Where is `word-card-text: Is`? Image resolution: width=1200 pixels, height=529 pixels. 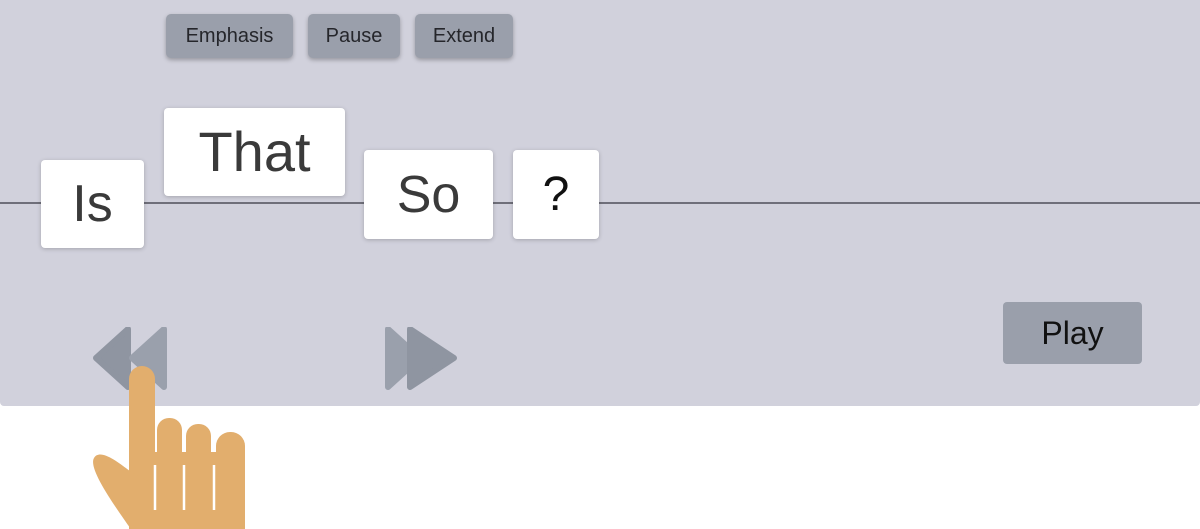
word-card-text: Is is located at coordinates (92, 204).